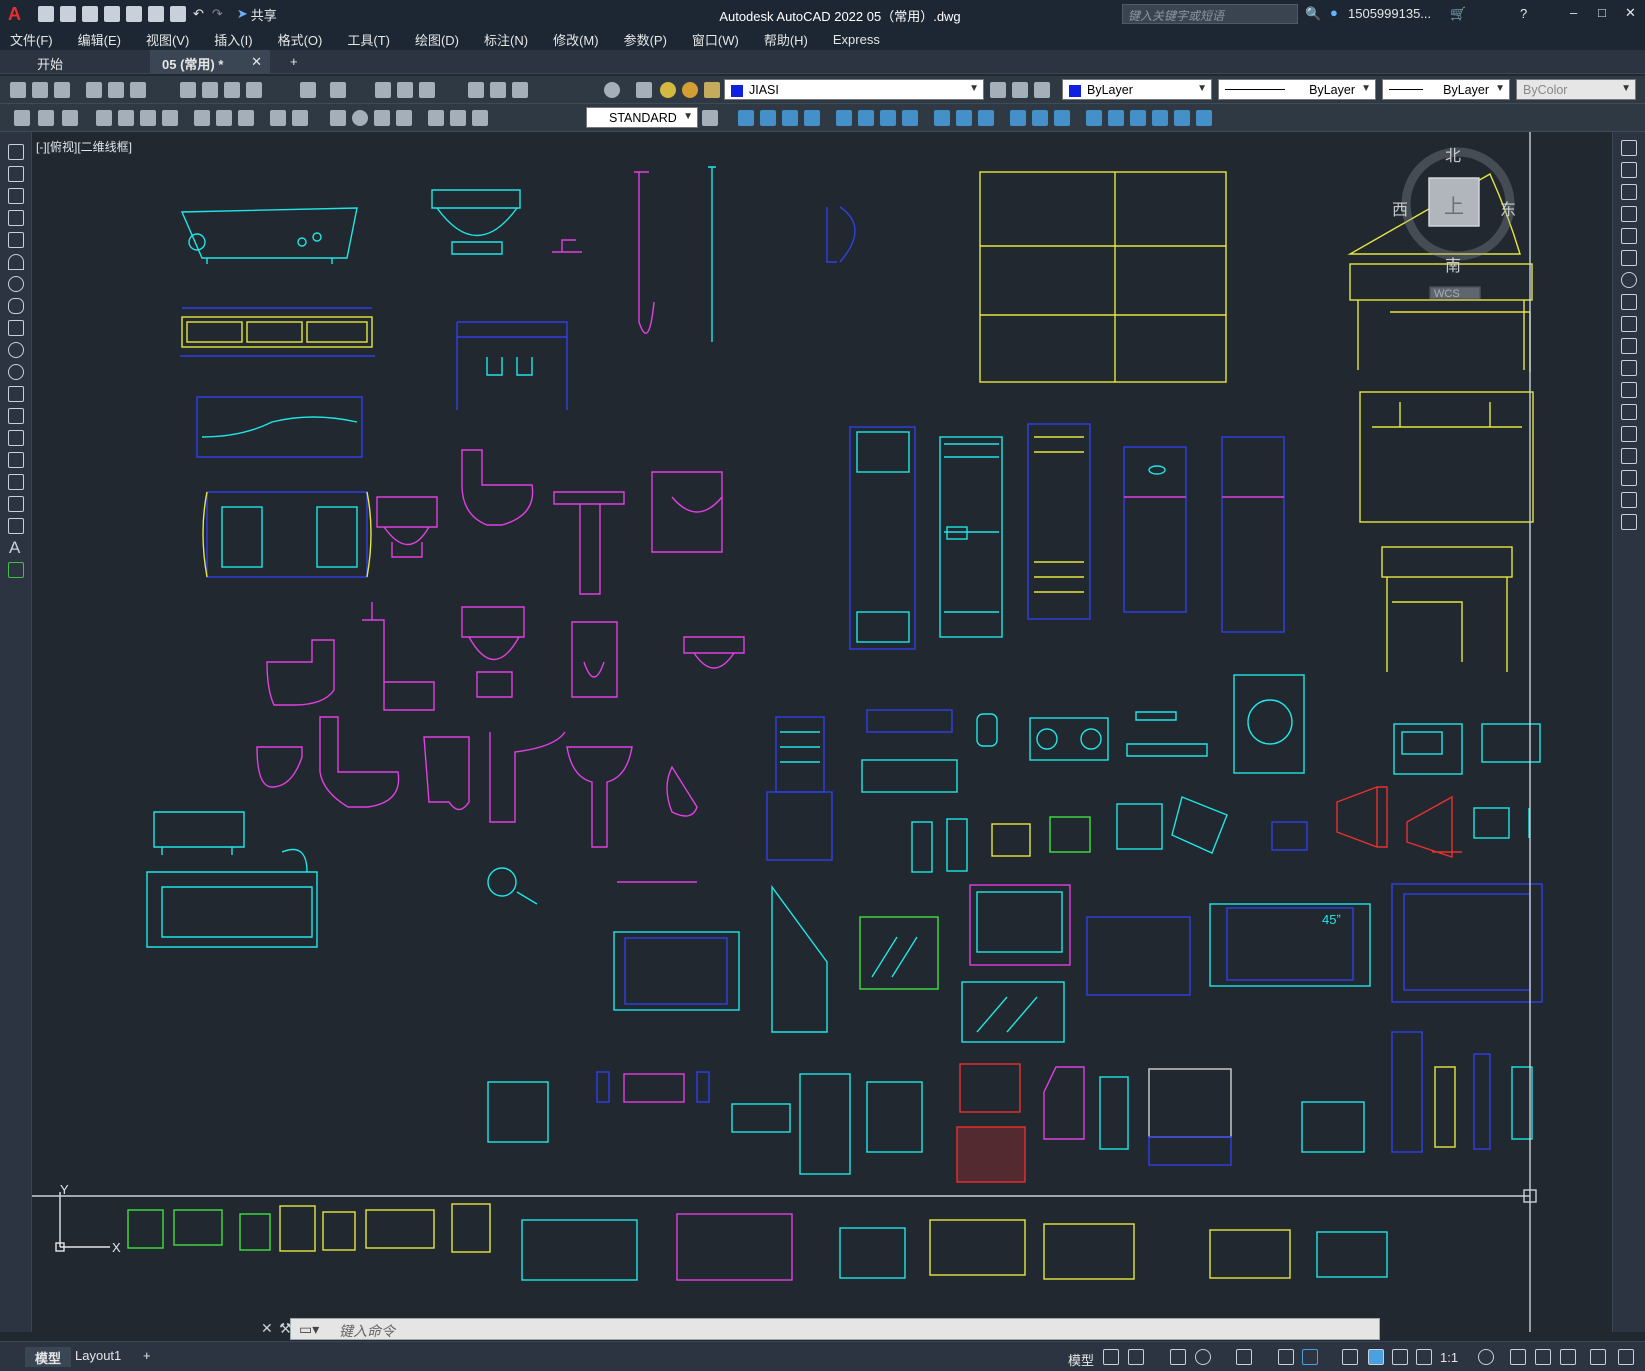 This screenshot has height=1371, width=1645. What do you see at coordinates (437, 39) in the screenshot?
I see `menu-draw: 绘图(D)` at bounding box center [437, 39].